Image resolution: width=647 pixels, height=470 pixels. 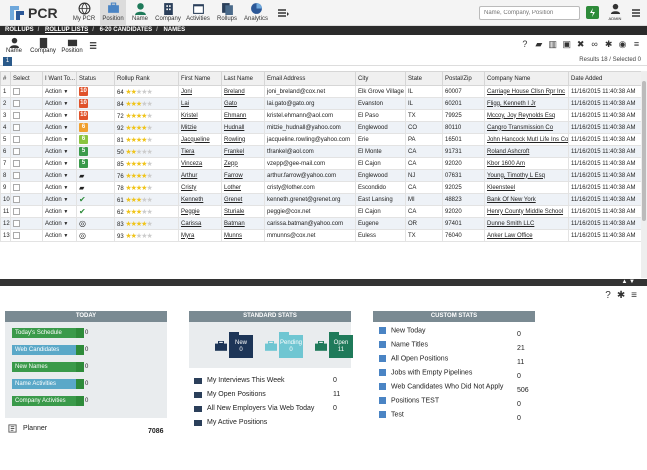 I want to click on last-name-link: Grenet, so click(x=243, y=199).